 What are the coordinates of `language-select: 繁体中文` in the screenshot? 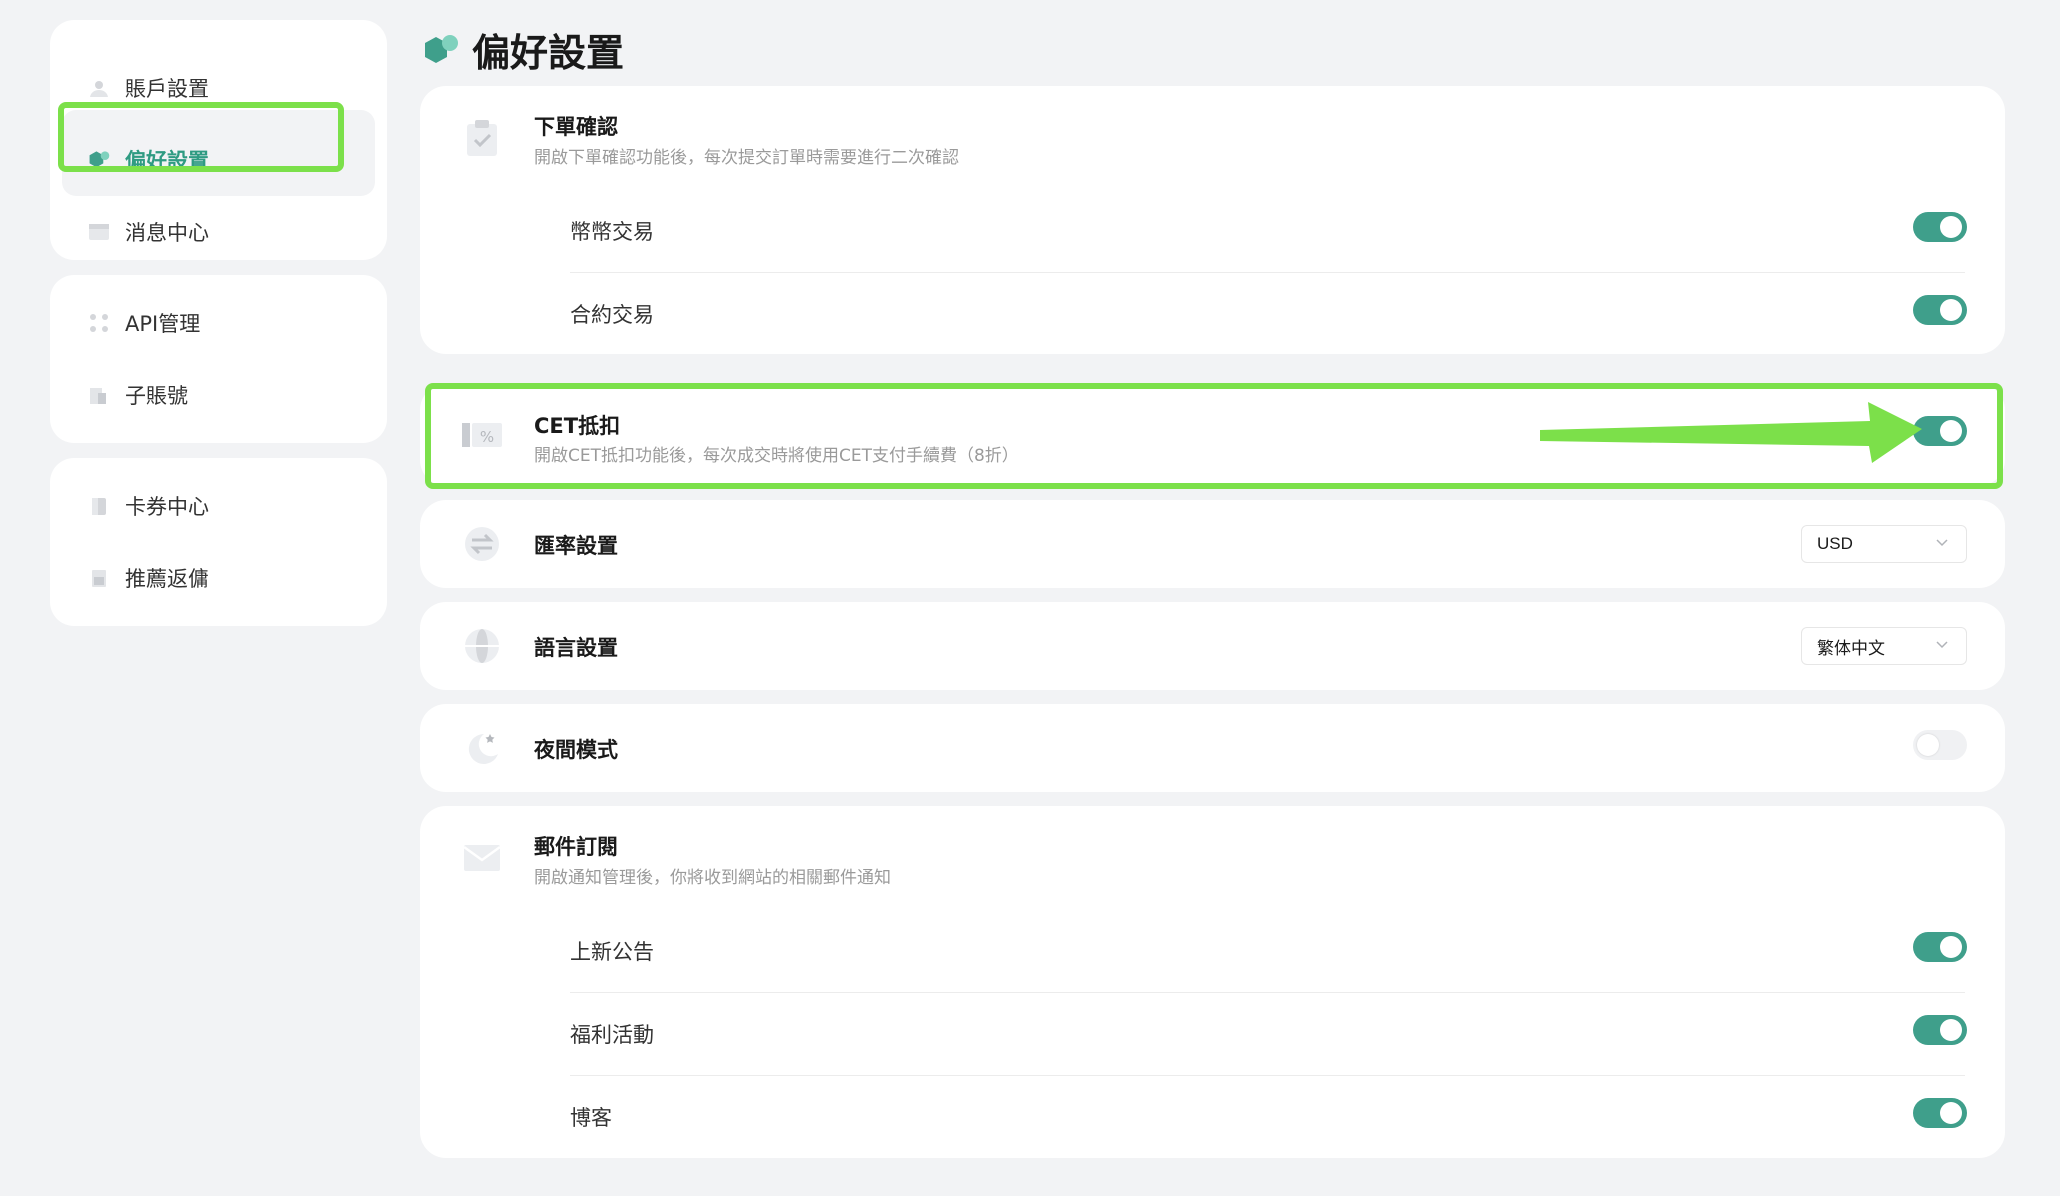 It's located at (1884, 646).